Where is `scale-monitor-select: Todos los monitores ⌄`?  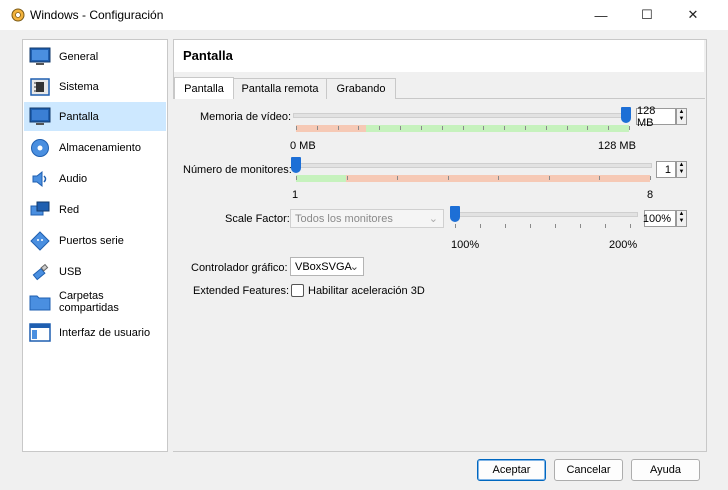 scale-monitor-select: Todos los monitores ⌄ is located at coordinates (367, 218).